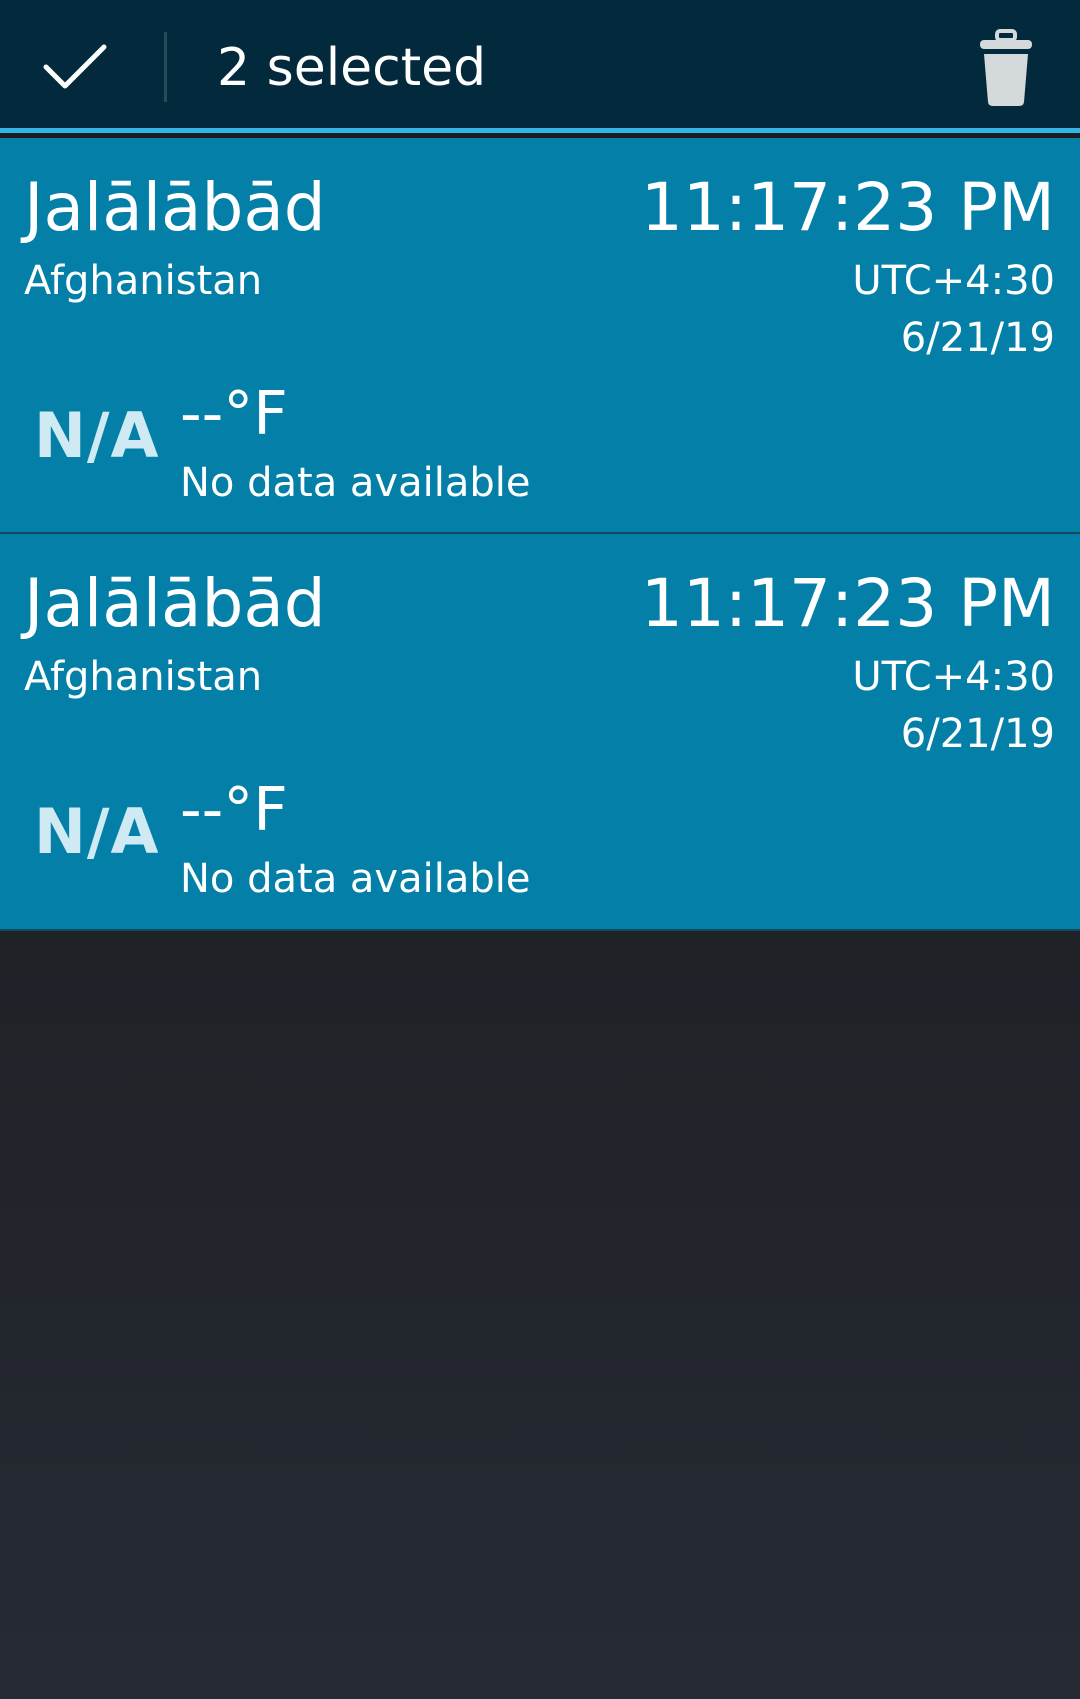  Describe the element at coordinates (165, 67) in the screenshot. I see `action-bar-divider` at that location.